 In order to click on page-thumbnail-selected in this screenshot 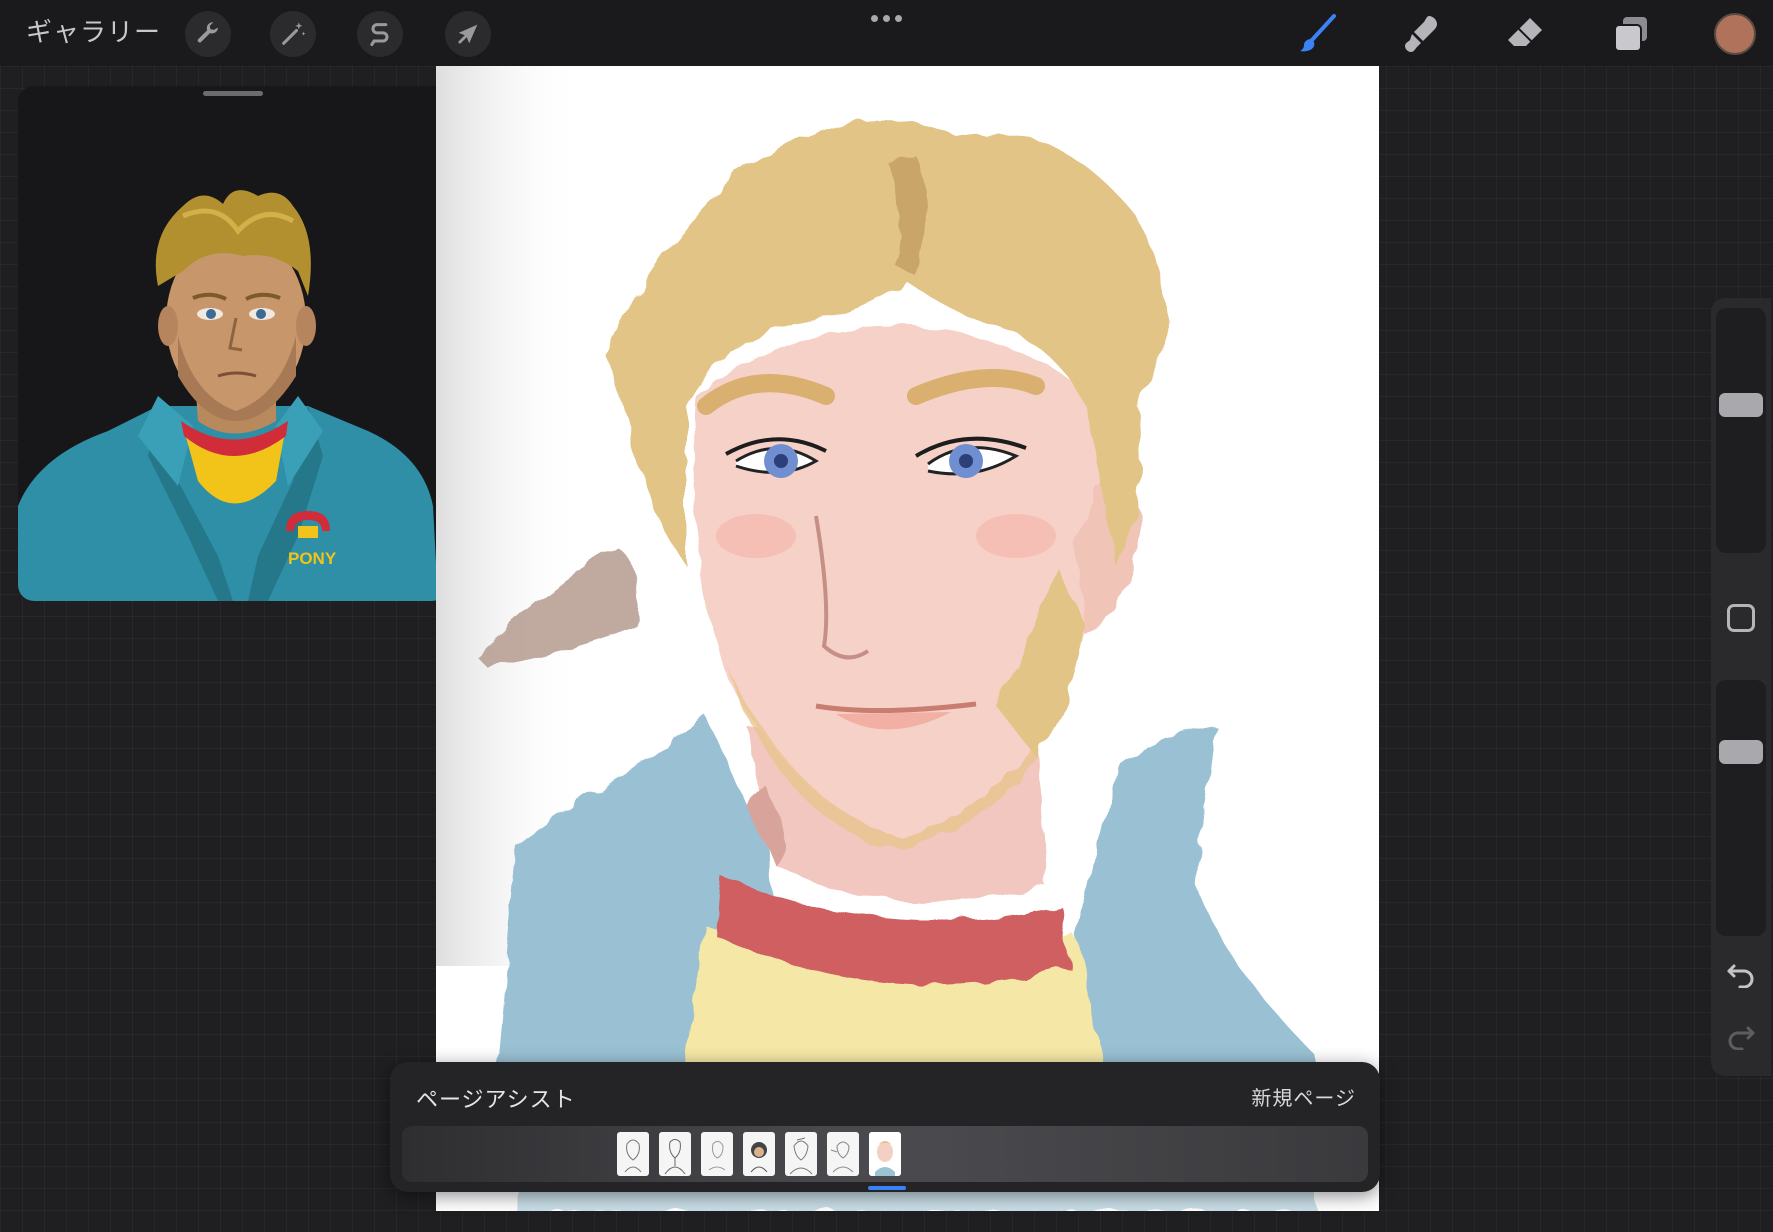, I will do `click(885, 1154)`.